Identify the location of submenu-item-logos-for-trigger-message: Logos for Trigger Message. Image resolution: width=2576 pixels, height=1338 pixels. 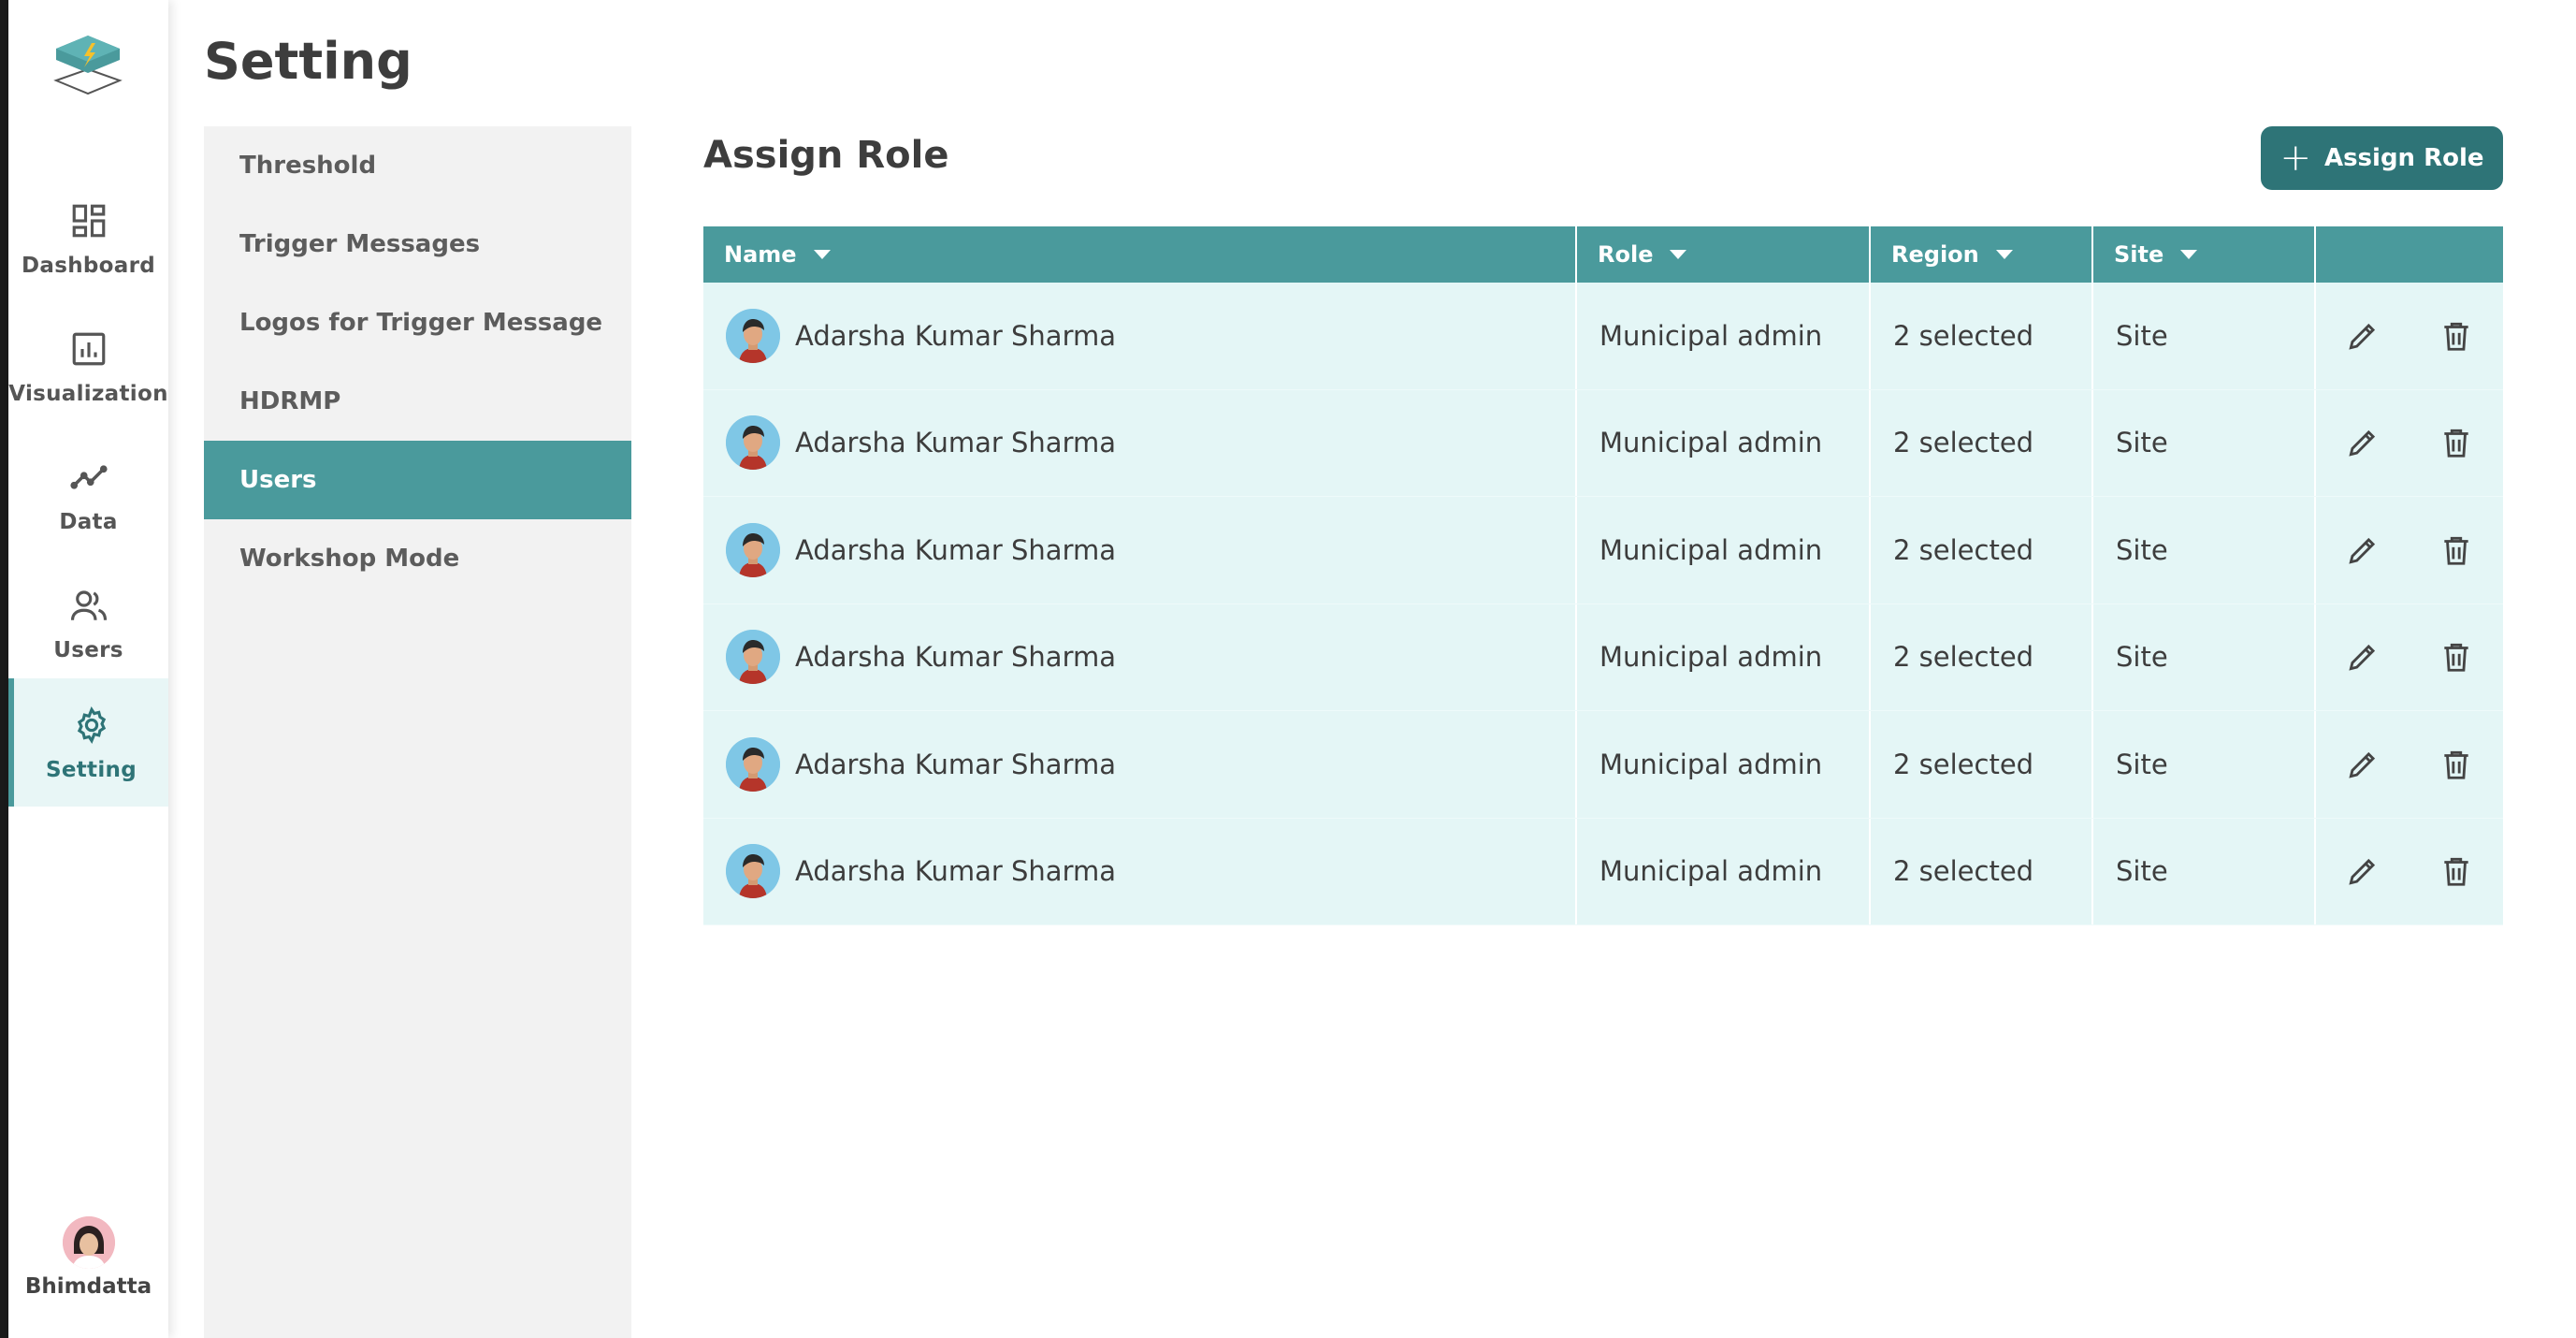
(417, 323).